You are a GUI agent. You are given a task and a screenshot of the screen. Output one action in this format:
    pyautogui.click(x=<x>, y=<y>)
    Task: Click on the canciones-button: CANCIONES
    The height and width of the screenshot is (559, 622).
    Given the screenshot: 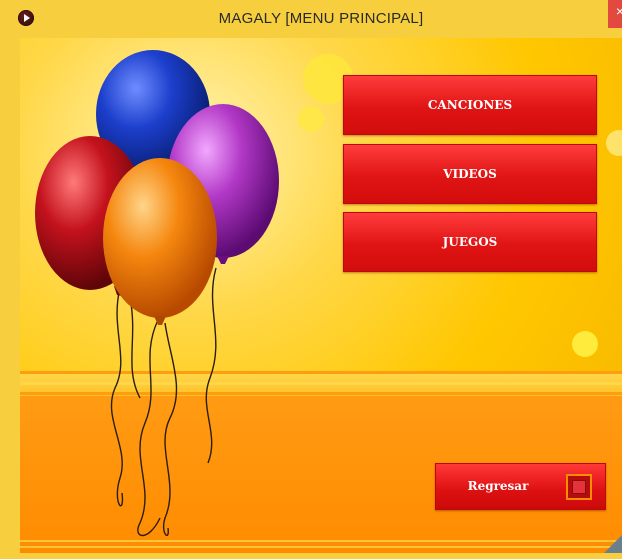 What is the action you would take?
    pyautogui.click(x=470, y=105)
    